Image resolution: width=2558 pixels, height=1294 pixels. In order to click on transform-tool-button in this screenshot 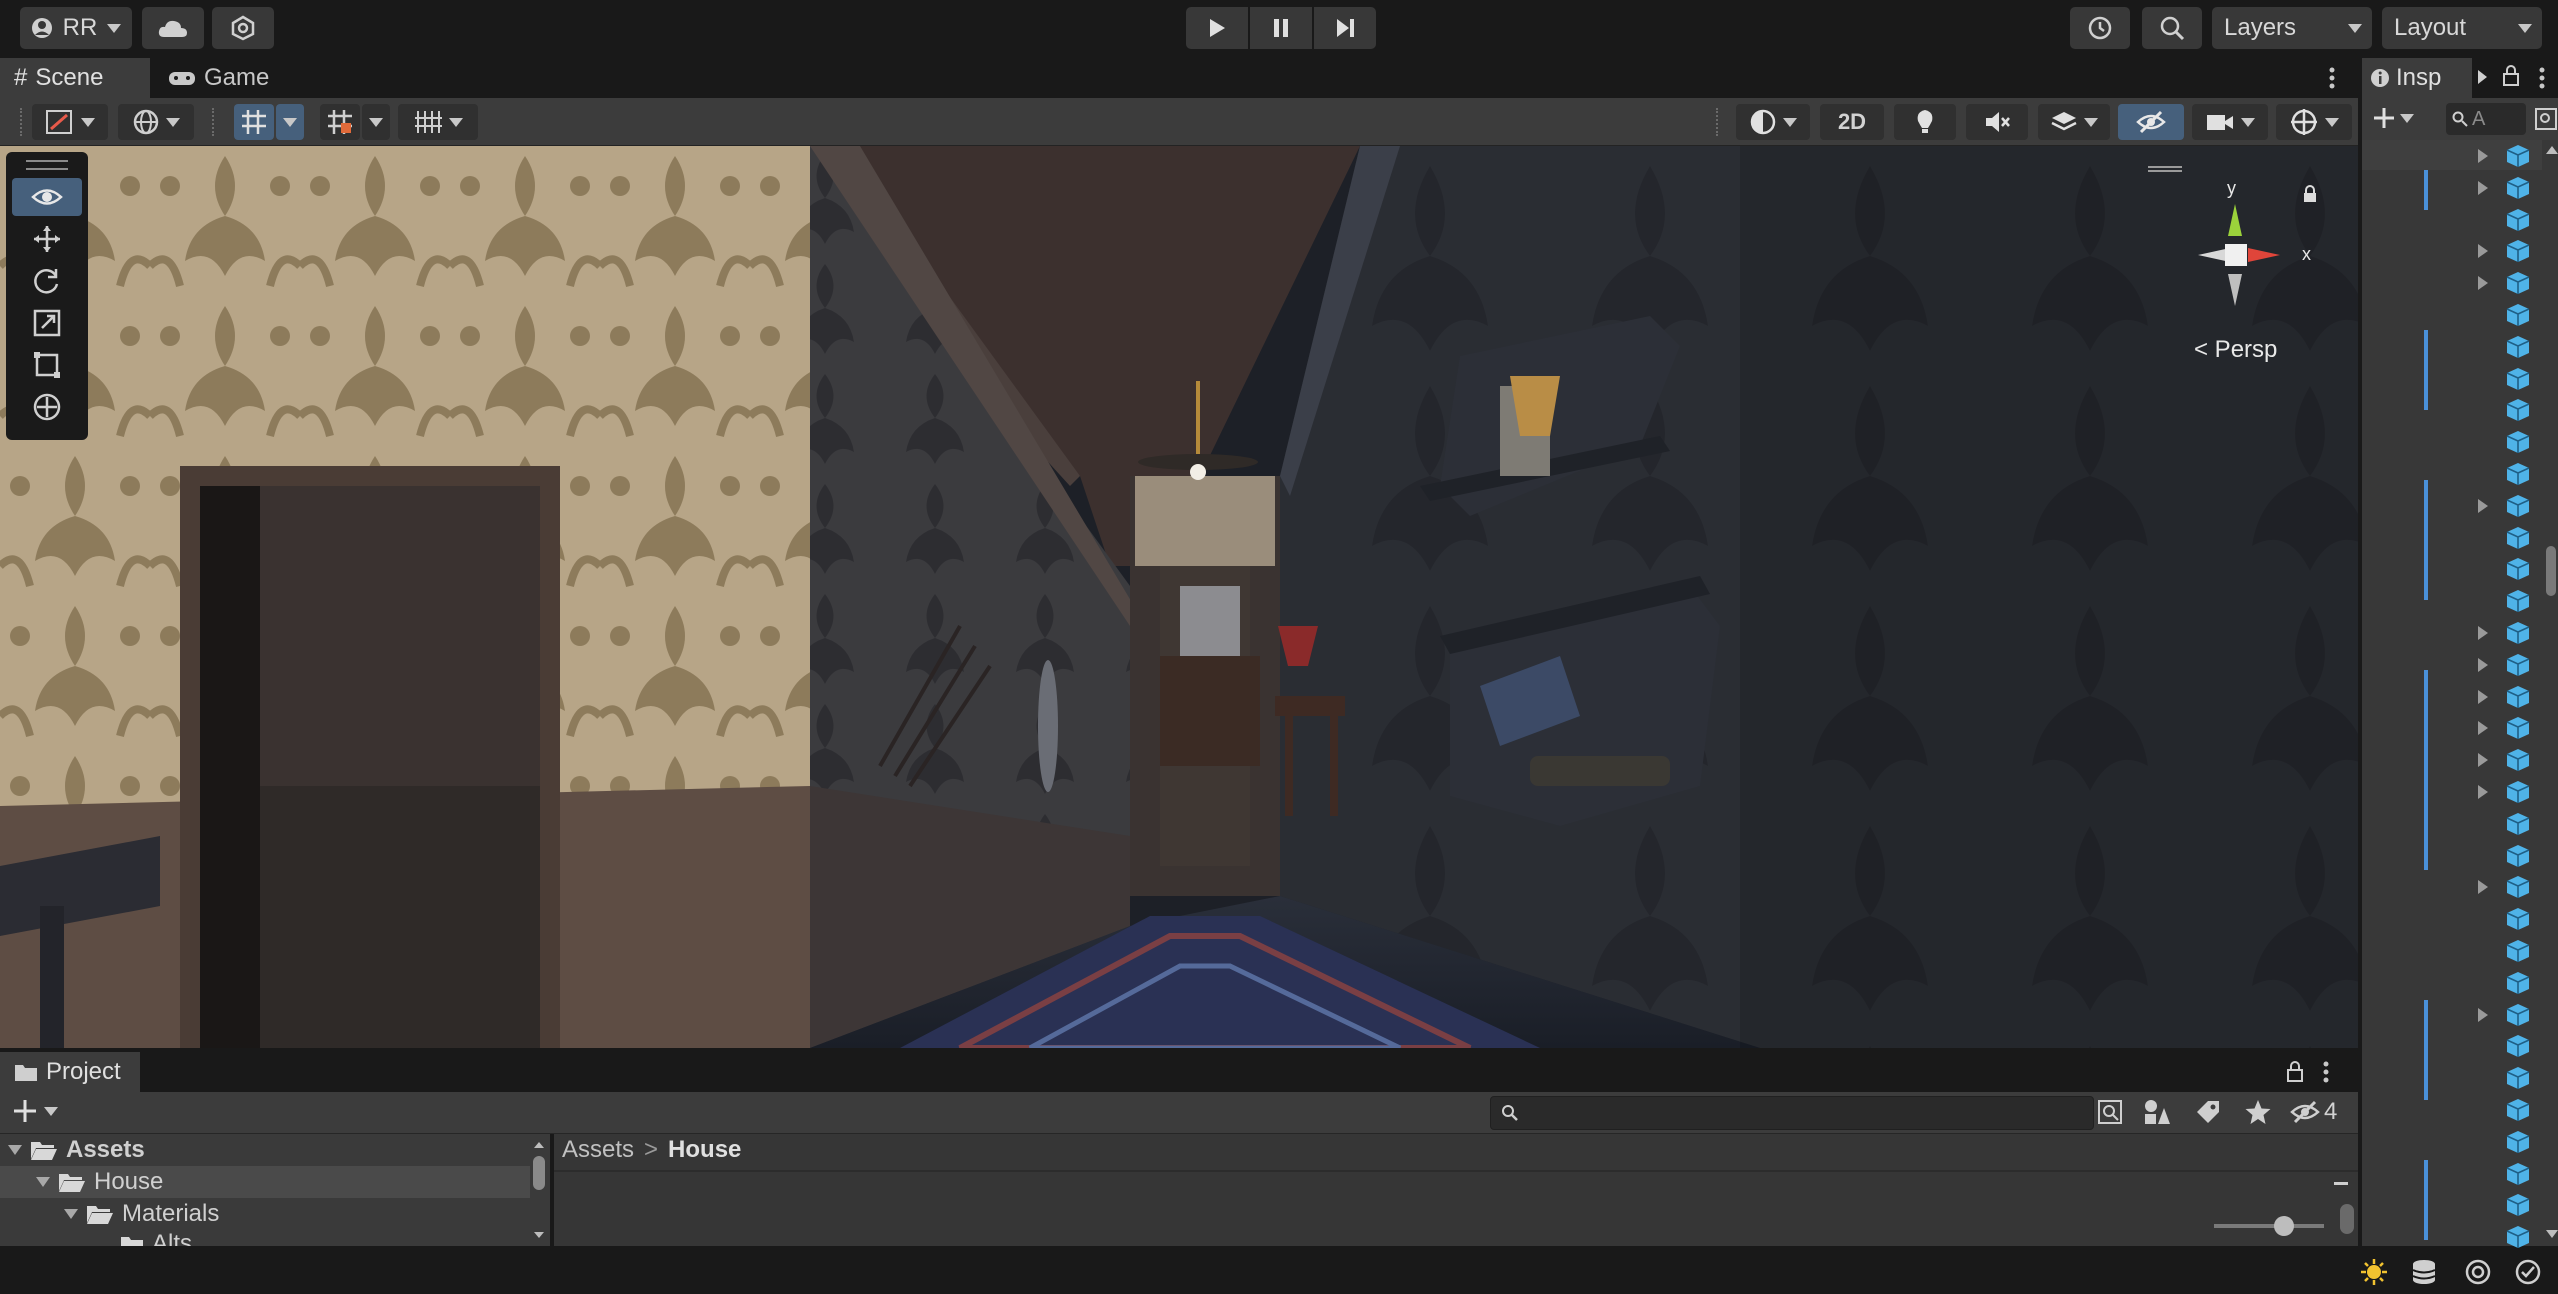, I will do `click(47, 407)`.